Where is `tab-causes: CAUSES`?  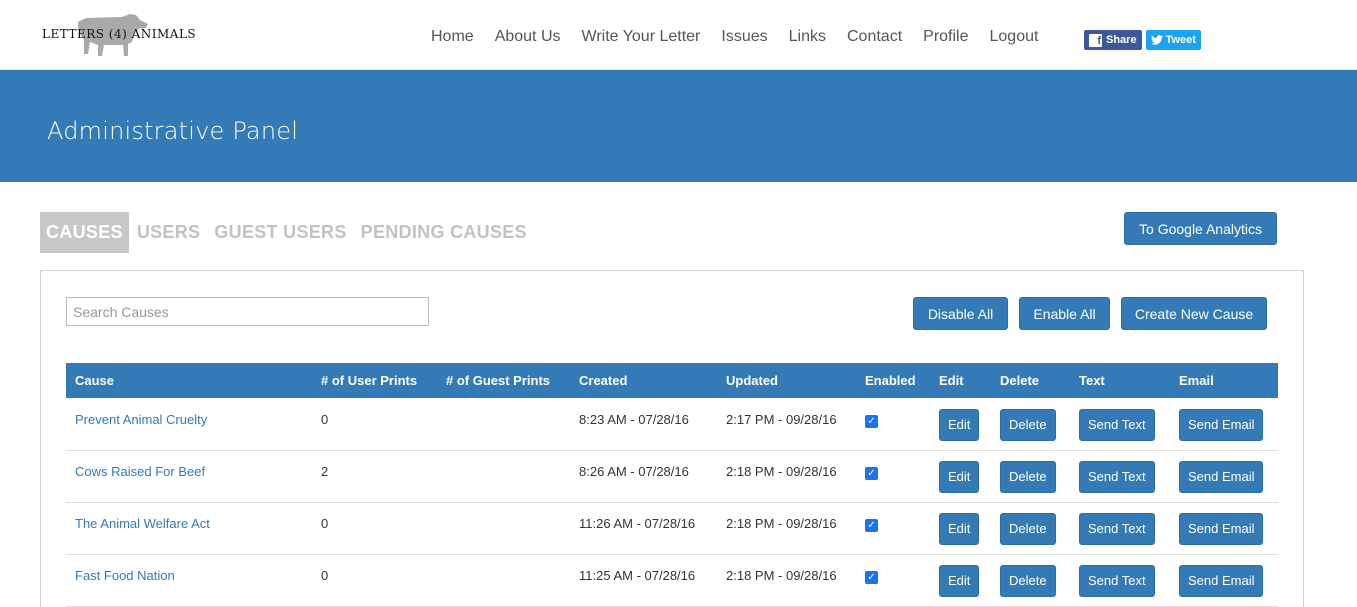 tab-causes: CAUSES is located at coordinates (84, 232).